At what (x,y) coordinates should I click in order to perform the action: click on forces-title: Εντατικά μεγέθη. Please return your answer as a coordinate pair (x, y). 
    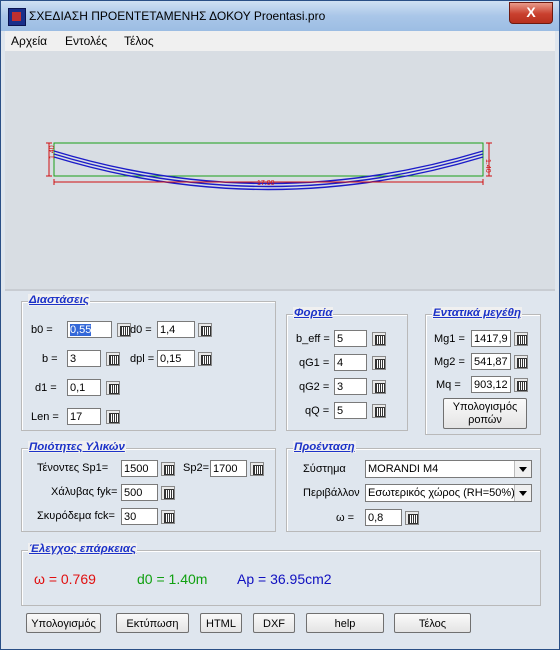
    Looking at the image, I should click on (477, 313).